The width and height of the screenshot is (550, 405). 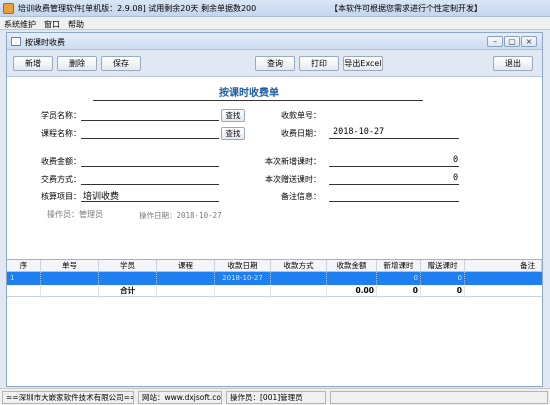 I want to click on account-label: 核算项目：, so click(x=61, y=196).